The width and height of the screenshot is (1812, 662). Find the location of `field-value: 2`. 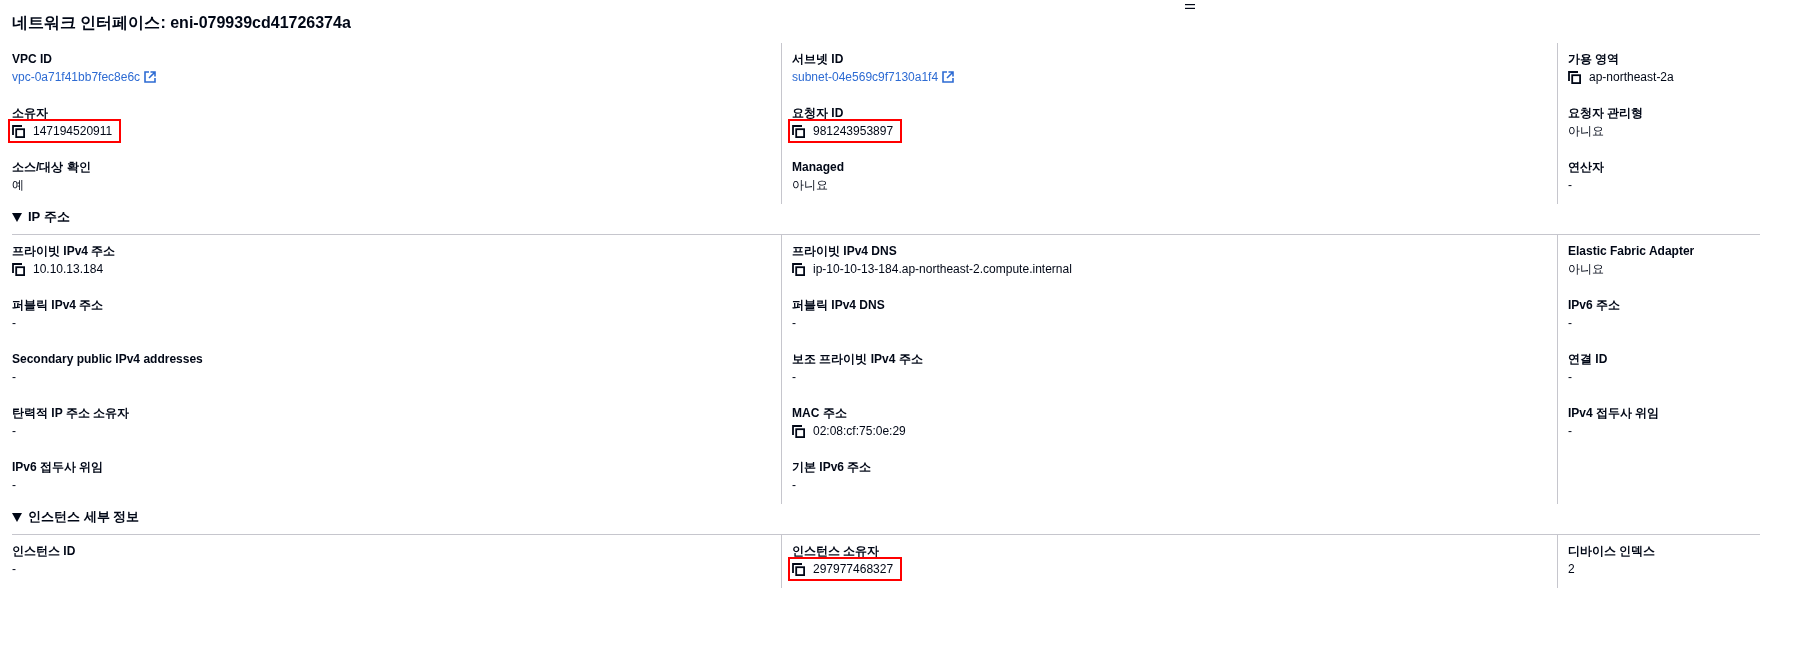

field-value: 2 is located at coordinates (1571, 569).